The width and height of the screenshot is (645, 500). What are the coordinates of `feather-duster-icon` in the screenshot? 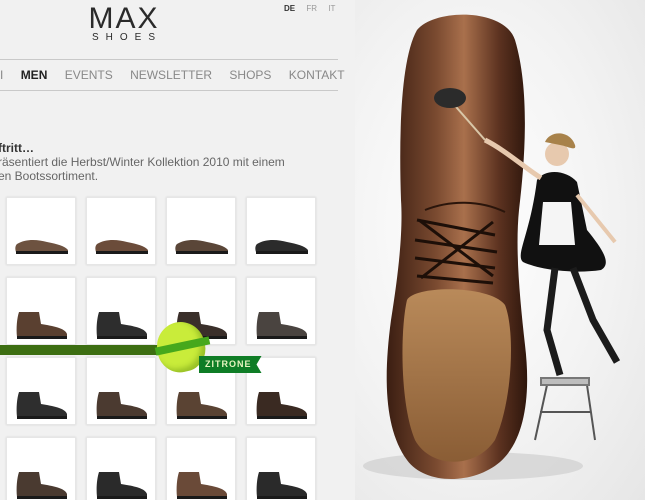 It's located at (450, 98).